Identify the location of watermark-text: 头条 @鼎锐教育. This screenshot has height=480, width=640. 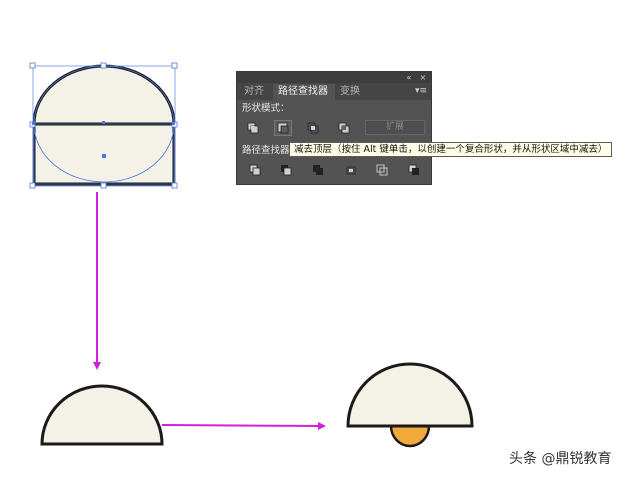
(560, 459).